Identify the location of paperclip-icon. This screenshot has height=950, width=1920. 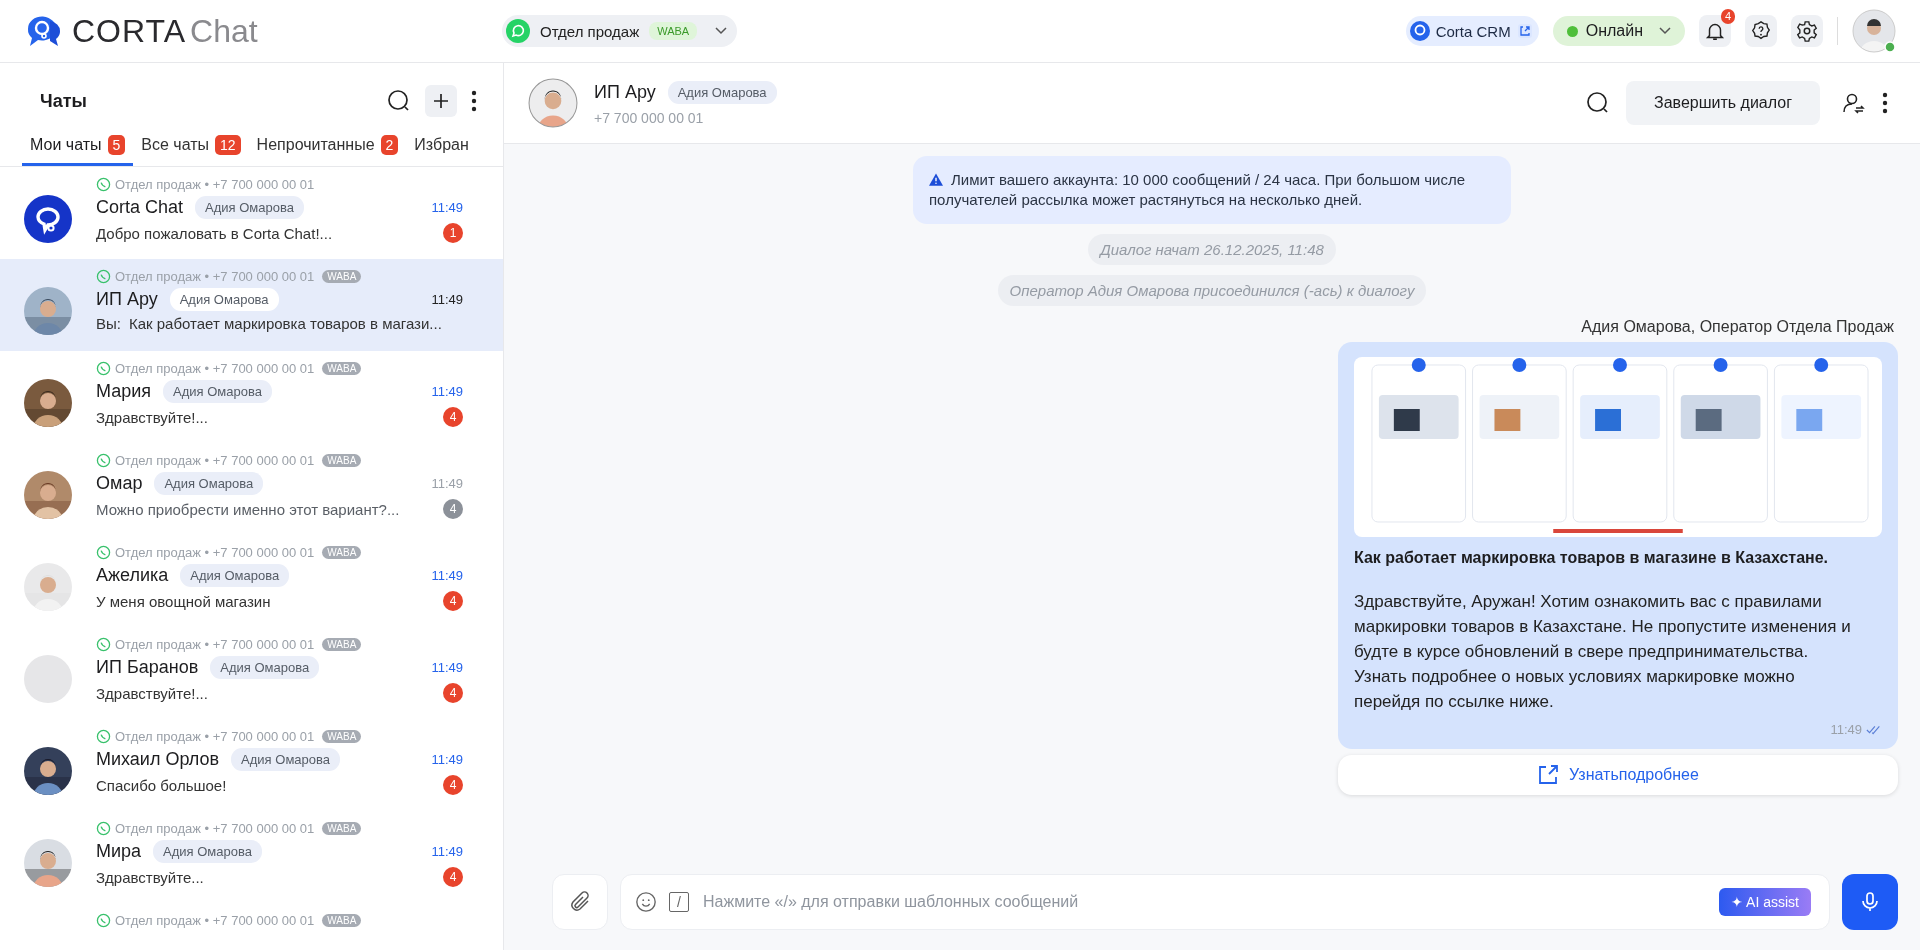
(580, 902).